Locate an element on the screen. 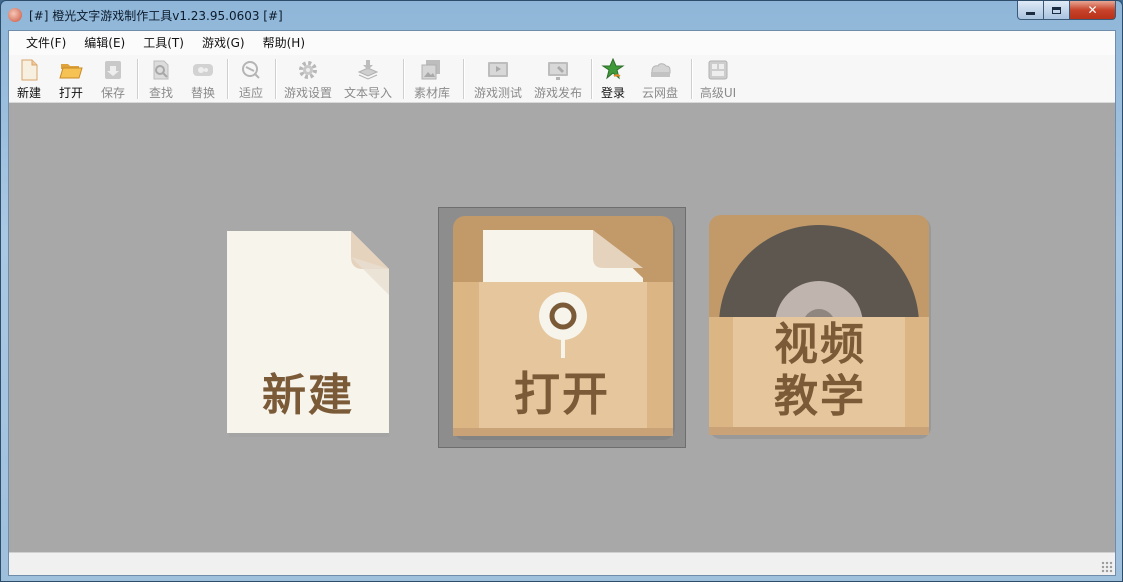 This screenshot has width=1123, height=582. toolbar-fit-button: 适应 is located at coordinates (251, 79).